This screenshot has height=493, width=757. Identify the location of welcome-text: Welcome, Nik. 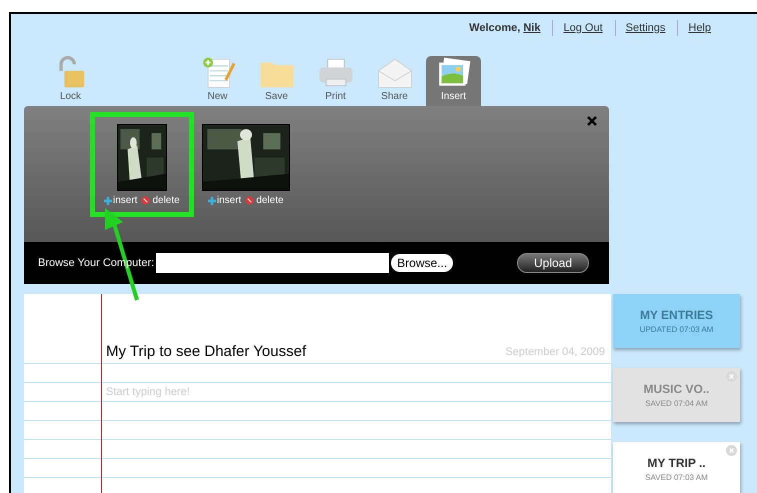
(504, 28).